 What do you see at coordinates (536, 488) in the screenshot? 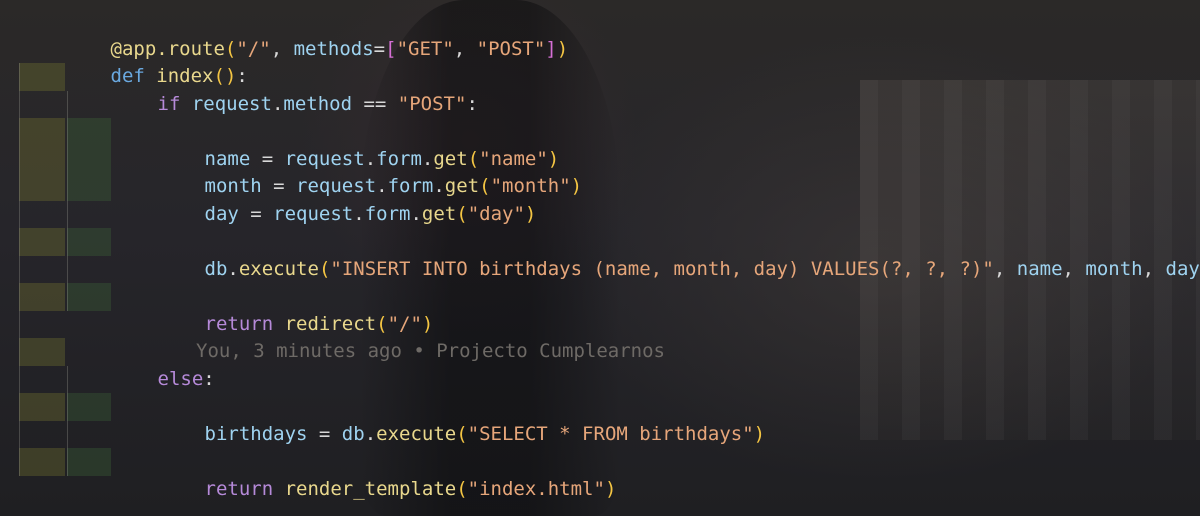
I see `token-string: "index.html"` at bounding box center [536, 488].